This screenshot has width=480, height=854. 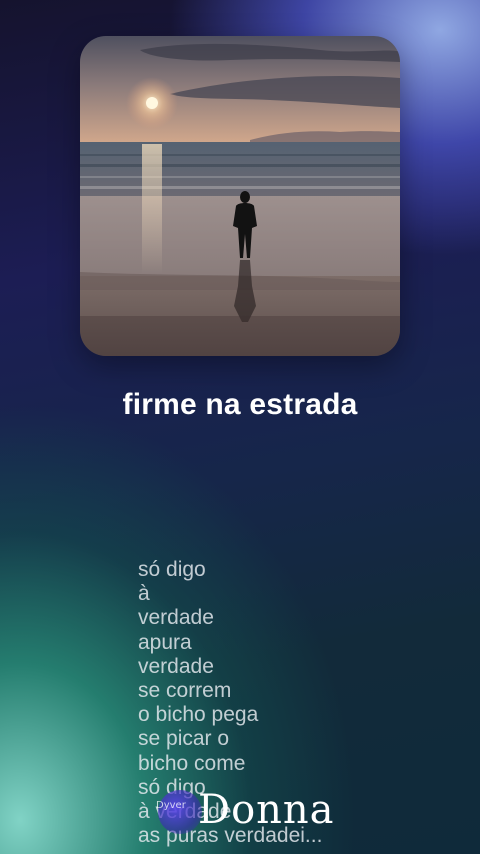 What do you see at coordinates (184, 739) in the screenshot?
I see `lyric-line: se picar o` at bounding box center [184, 739].